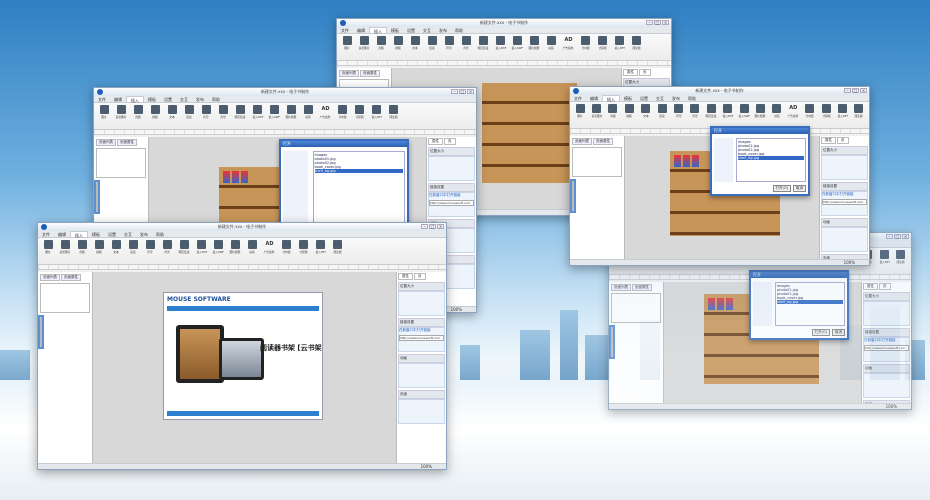 The height and width of the screenshot is (500, 930). I want to click on open-button: 打开(O), so click(781, 188).